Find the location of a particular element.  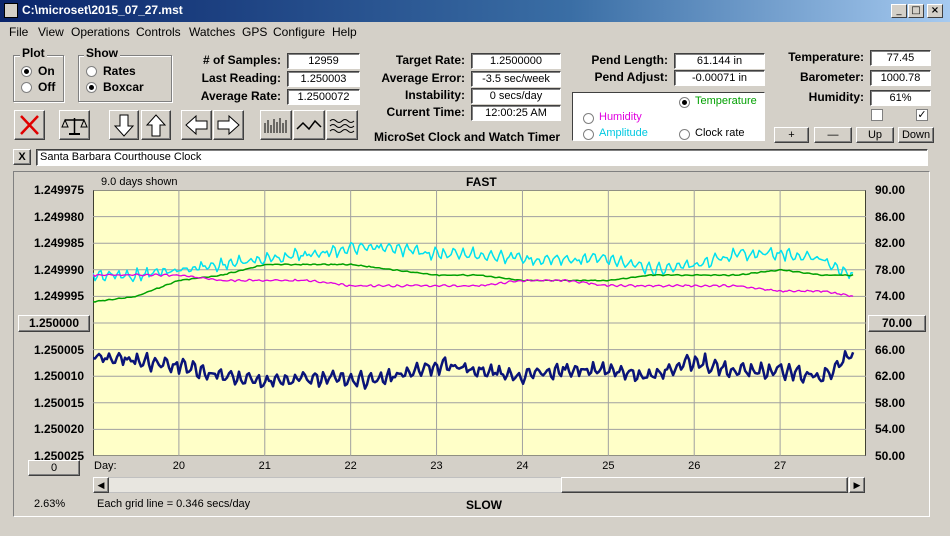

stop-button is located at coordinates (29, 125).